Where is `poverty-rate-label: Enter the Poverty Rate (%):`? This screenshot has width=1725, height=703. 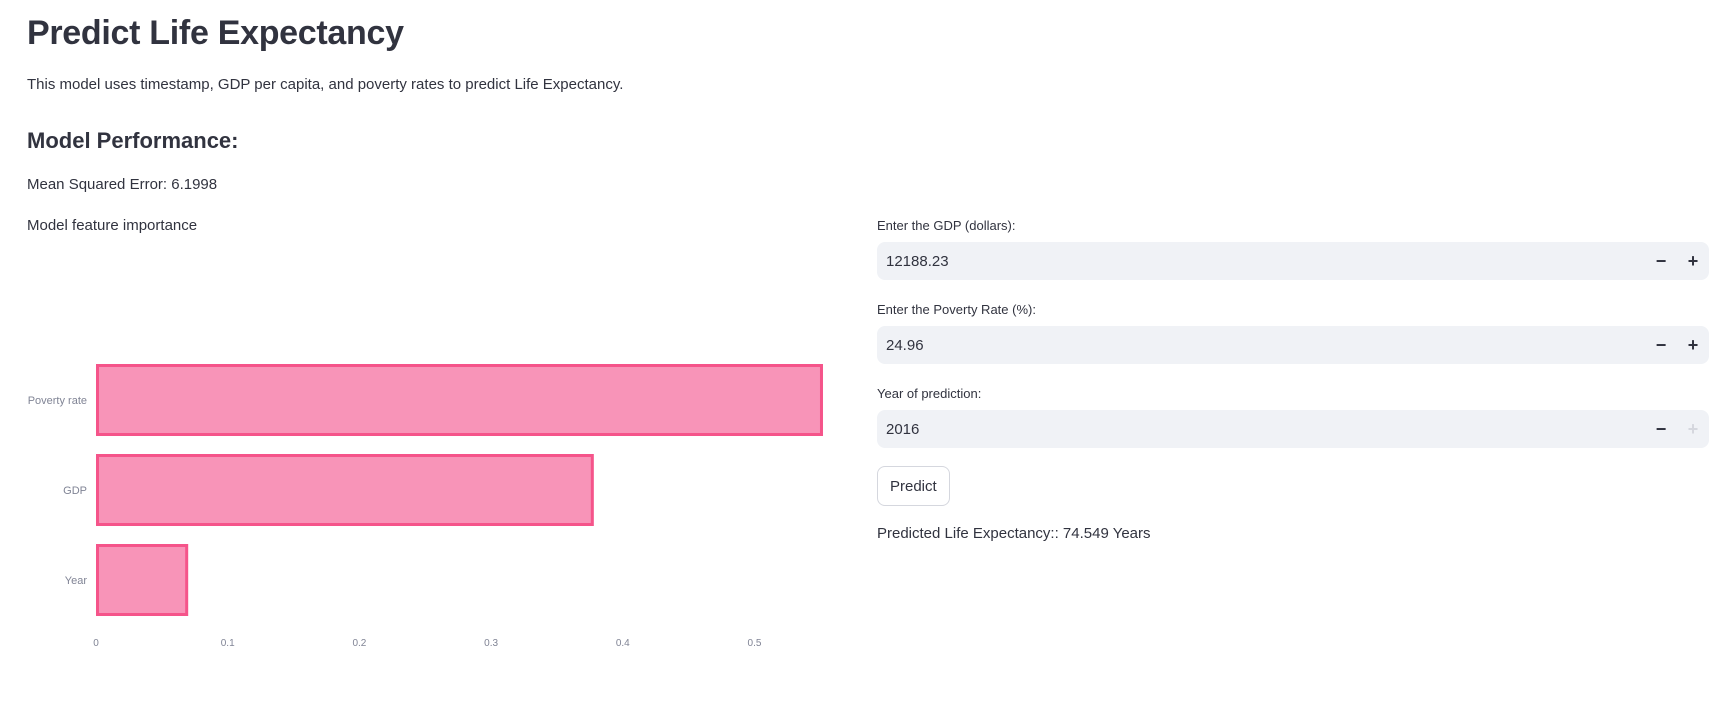
poverty-rate-label: Enter the Poverty Rate (%): is located at coordinates (956, 309).